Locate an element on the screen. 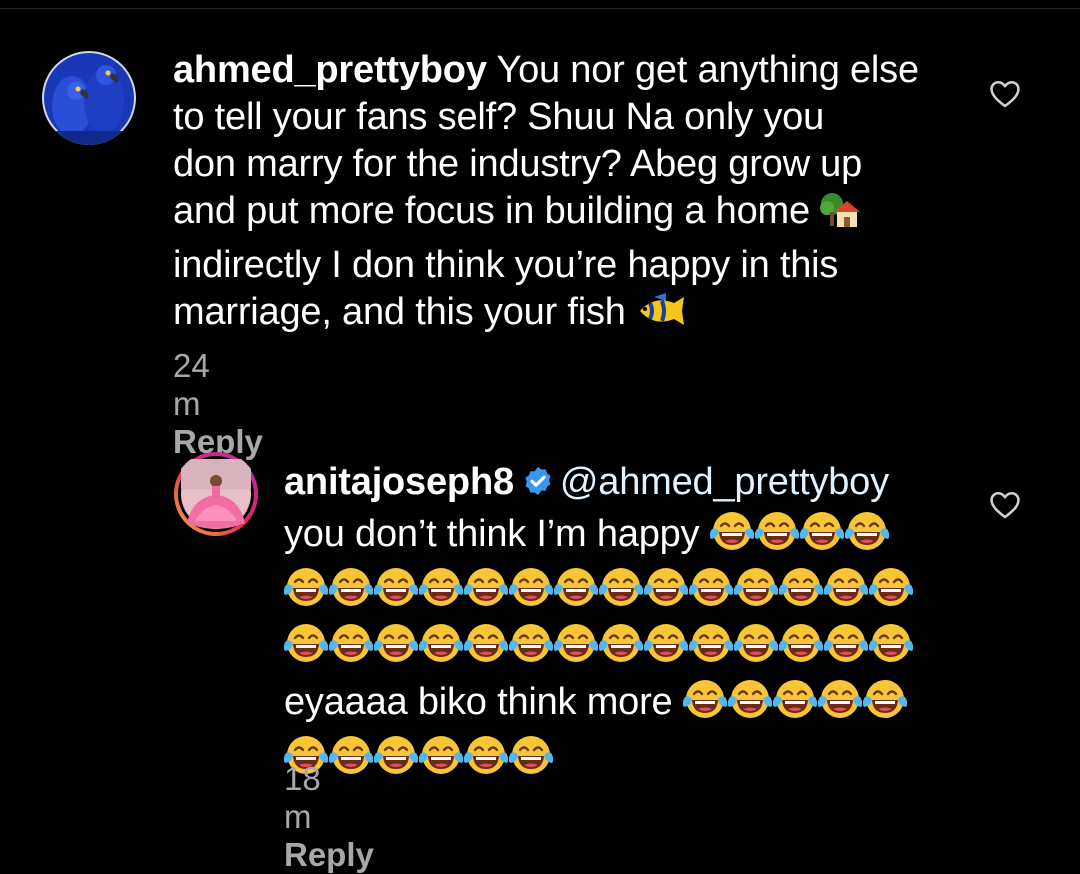  comment-text-line: marriage, and this your fish is located at coordinates (405, 312).